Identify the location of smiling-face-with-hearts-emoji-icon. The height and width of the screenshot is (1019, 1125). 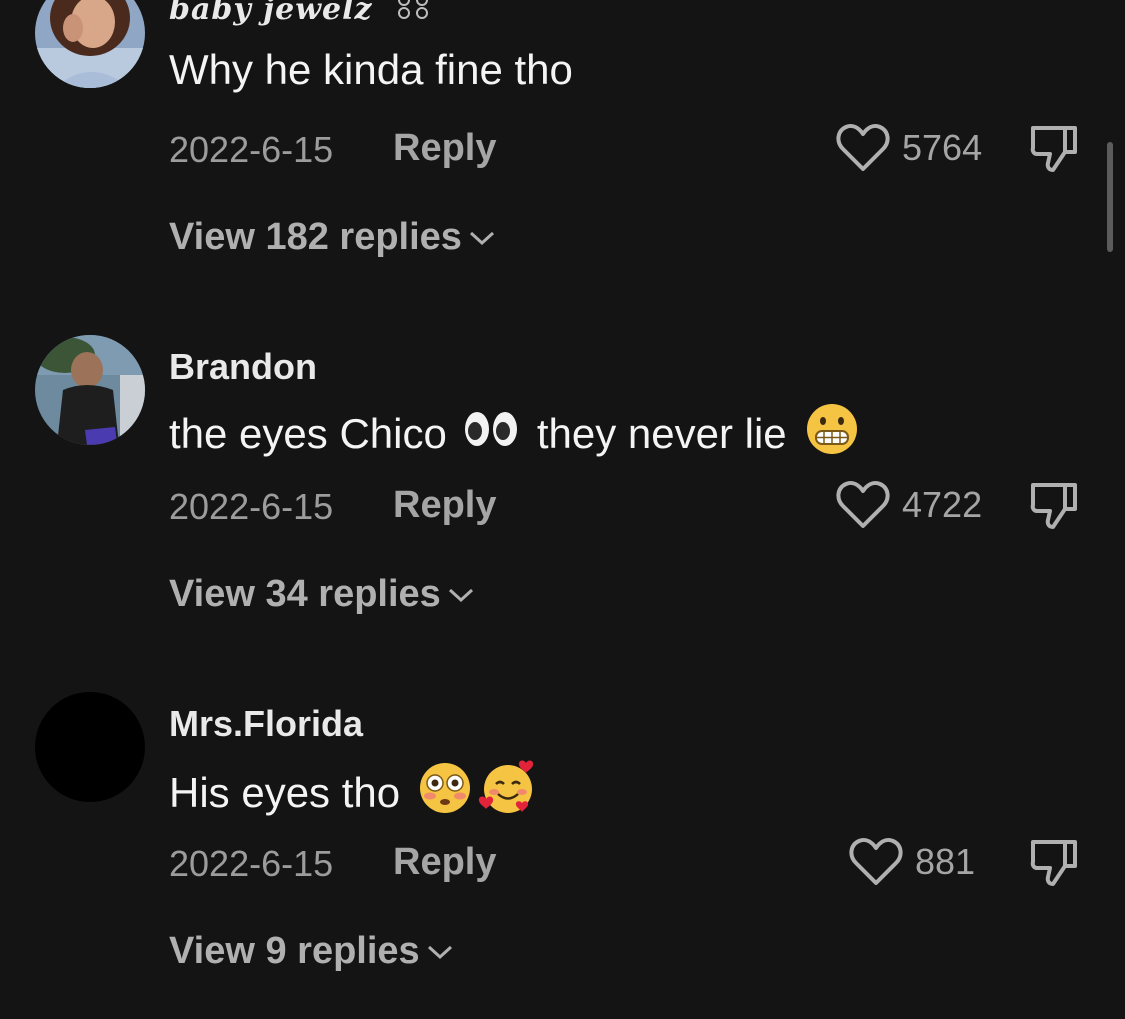
(508, 793).